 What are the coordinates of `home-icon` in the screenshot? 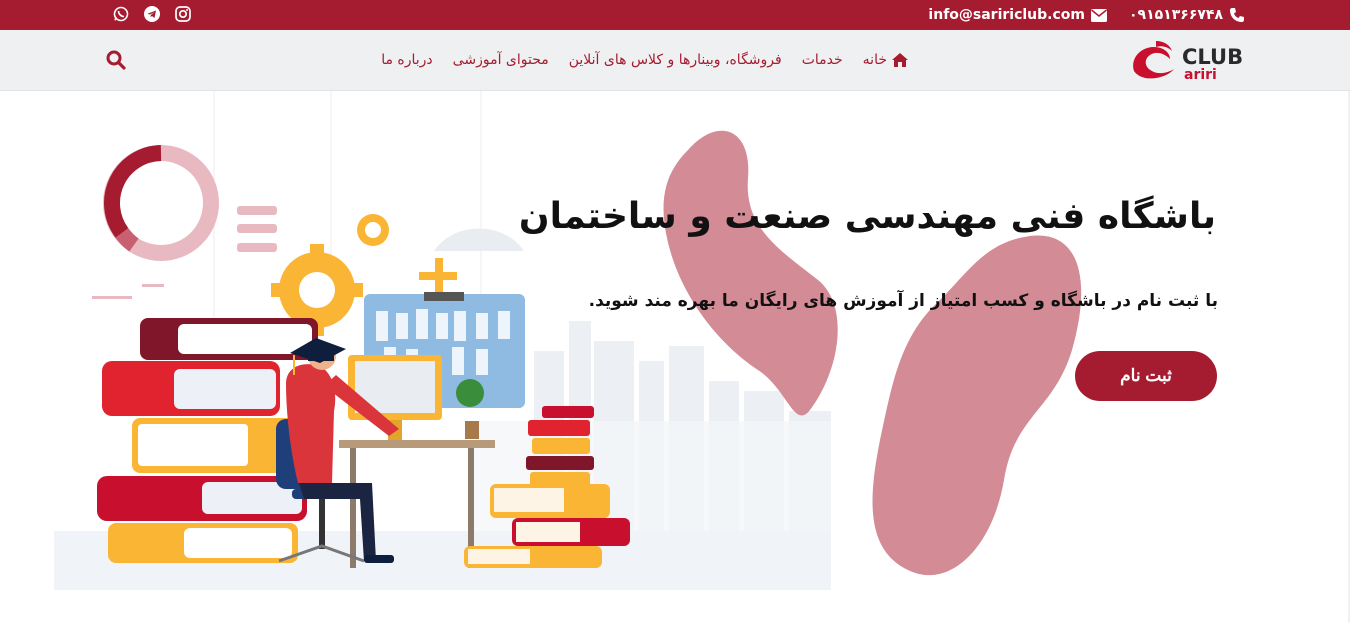 It's located at (900, 60).